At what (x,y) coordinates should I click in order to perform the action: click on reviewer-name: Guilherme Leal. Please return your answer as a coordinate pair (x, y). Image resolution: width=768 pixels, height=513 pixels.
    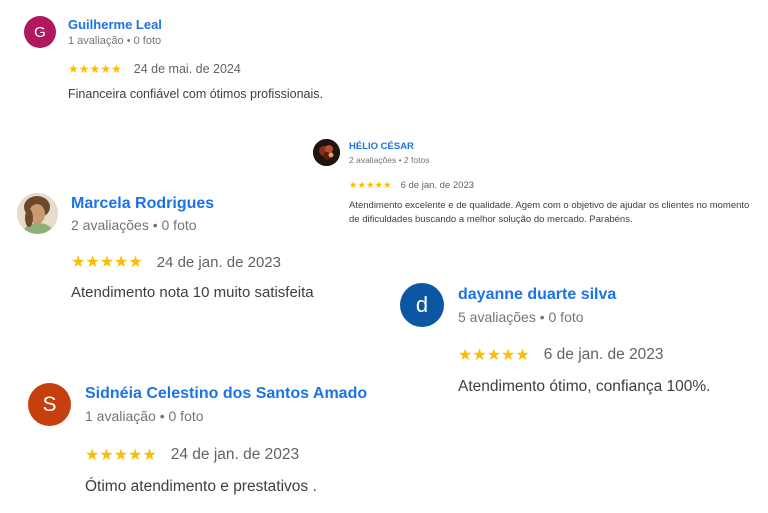
    Looking at the image, I should click on (115, 24).